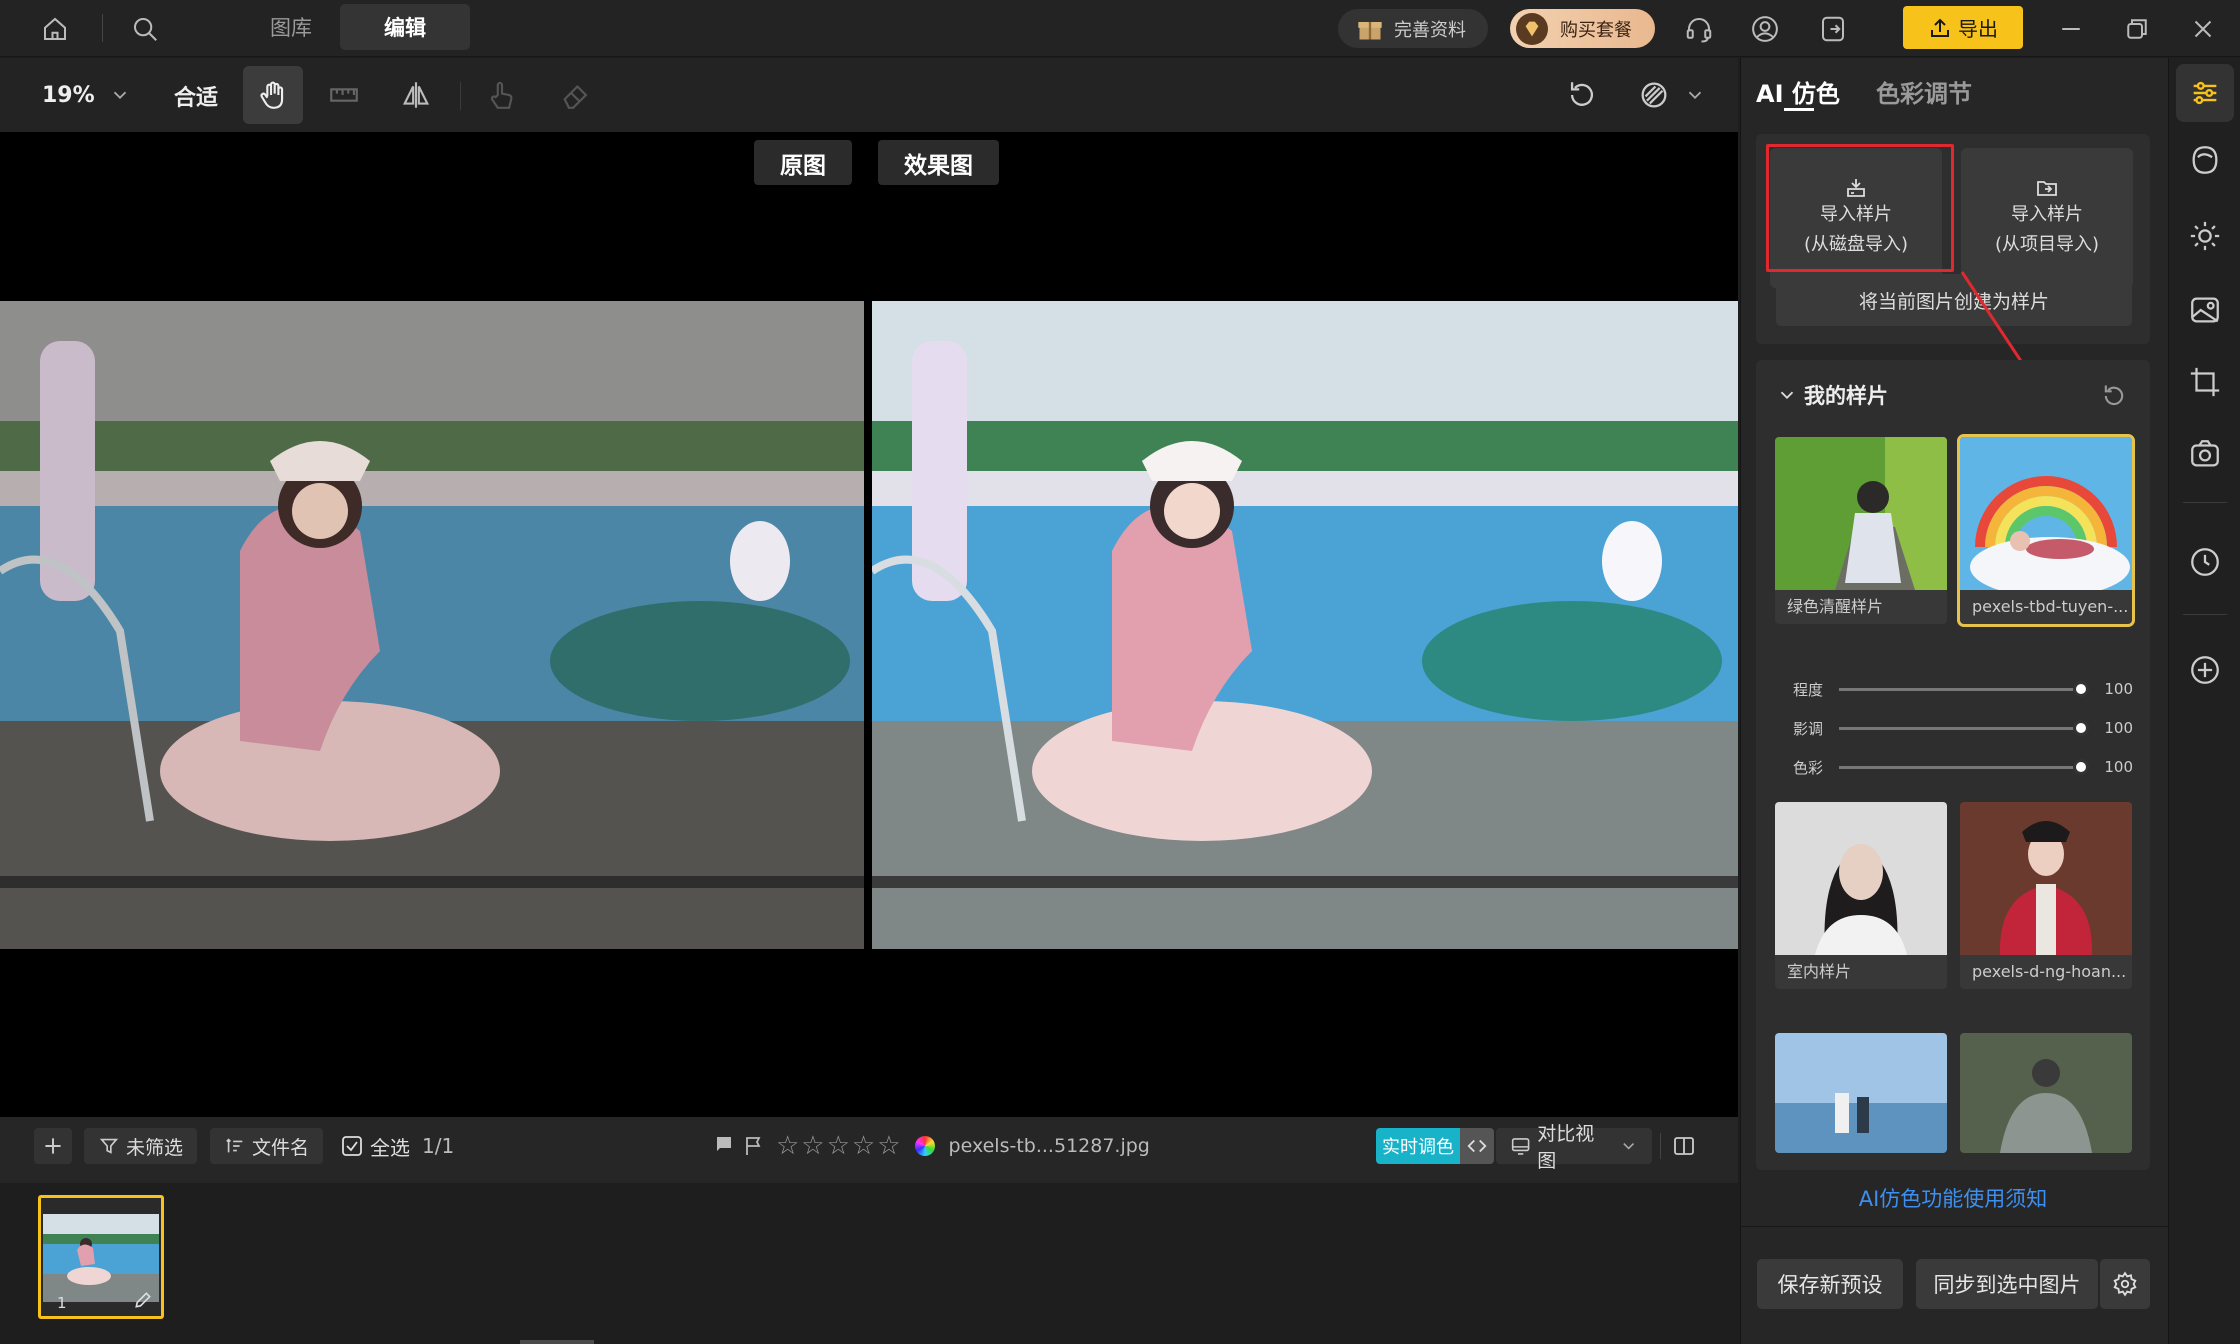 This screenshot has height=1344, width=2240. Describe the element at coordinates (55, 29) in the screenshot. I see `home-icon` at that location.